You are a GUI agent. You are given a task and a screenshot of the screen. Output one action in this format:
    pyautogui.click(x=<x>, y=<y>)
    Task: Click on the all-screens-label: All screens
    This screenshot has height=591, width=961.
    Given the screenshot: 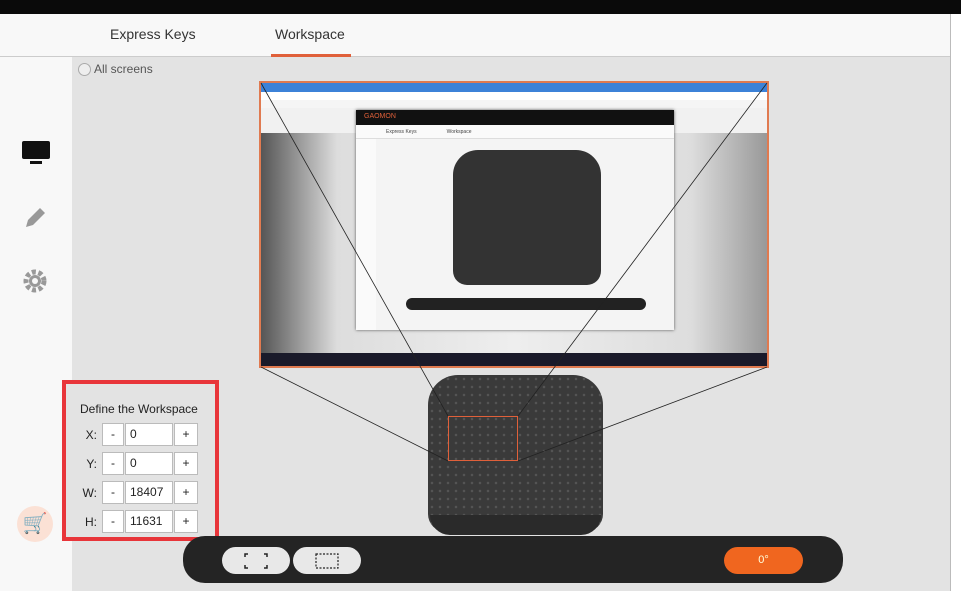 What is the action you would take?
    pyautogui.click(x=123, y=69)
    